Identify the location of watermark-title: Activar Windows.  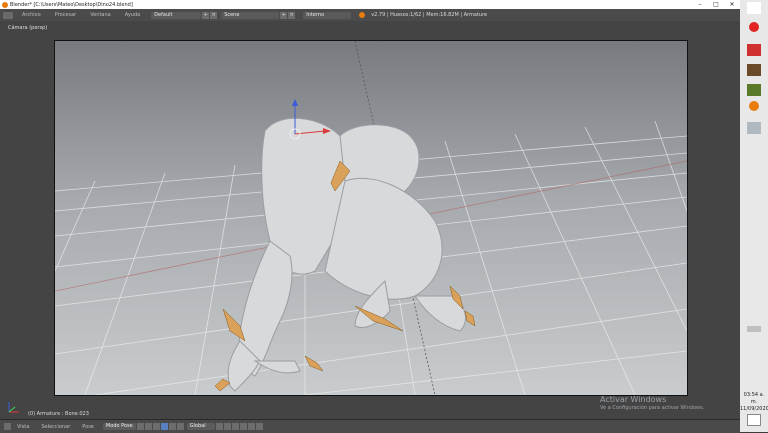
(633, 399).